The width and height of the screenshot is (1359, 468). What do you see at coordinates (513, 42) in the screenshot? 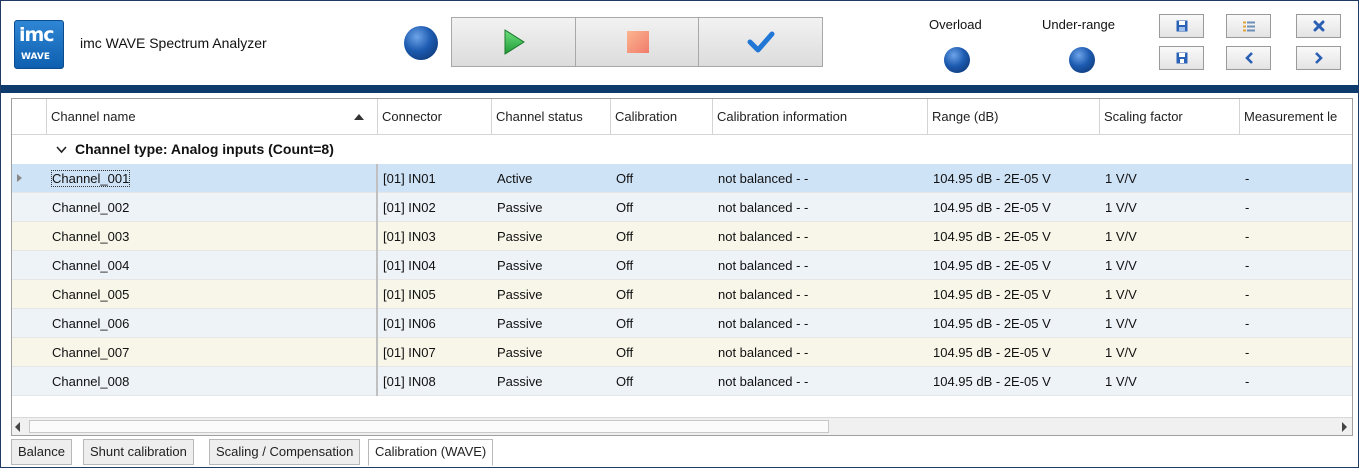
I see `start-button` at bounding box center [513, 42].